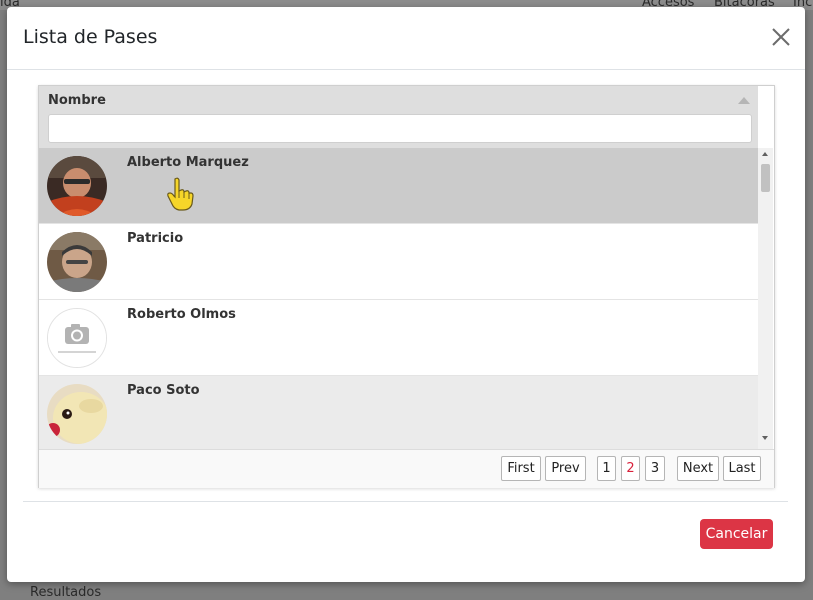 The height and width of the screenshot is (600, 813). What do you see at coordinates (77, 100) in the screenshot?
I see `column-header-nombre: Nombre` at bounding box center [77, 100].